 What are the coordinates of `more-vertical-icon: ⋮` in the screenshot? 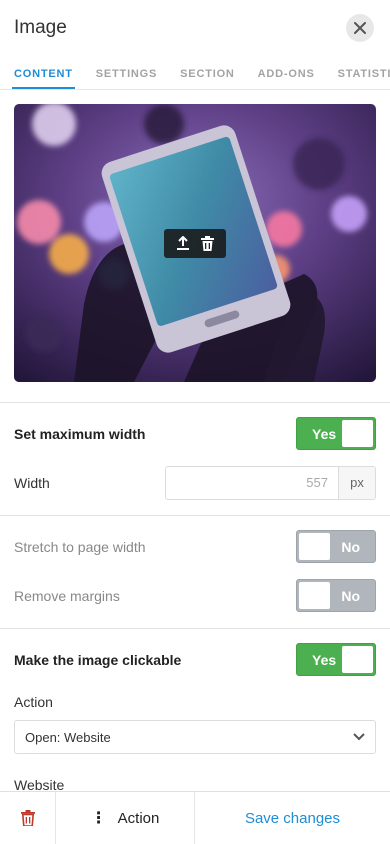 It's located at (98, 818).